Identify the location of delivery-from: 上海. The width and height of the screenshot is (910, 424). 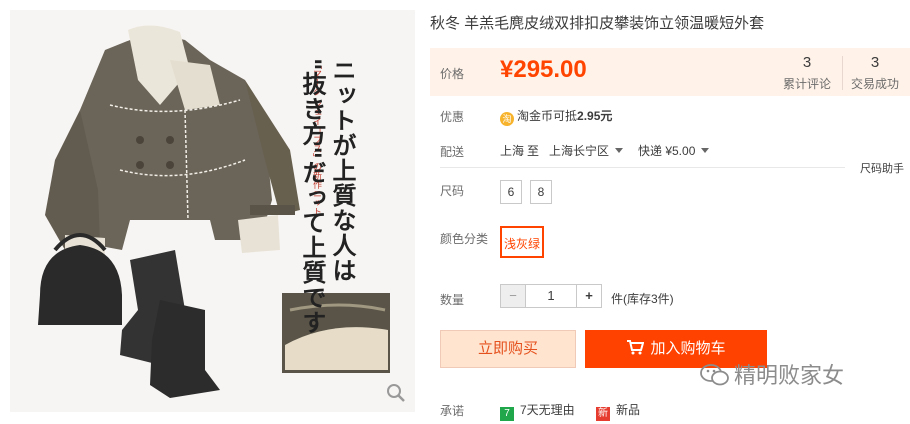
(512, 151).